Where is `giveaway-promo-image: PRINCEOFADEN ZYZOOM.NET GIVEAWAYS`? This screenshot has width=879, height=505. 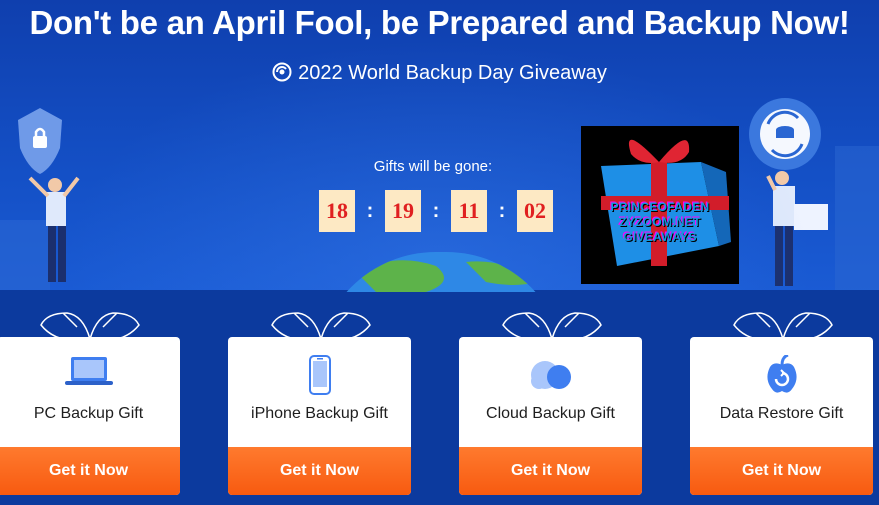 giveaway-promo-image: PRINCEOFADEN ZYZOOM.NET GIVEAWAYS is located at coordinates (660, 205).